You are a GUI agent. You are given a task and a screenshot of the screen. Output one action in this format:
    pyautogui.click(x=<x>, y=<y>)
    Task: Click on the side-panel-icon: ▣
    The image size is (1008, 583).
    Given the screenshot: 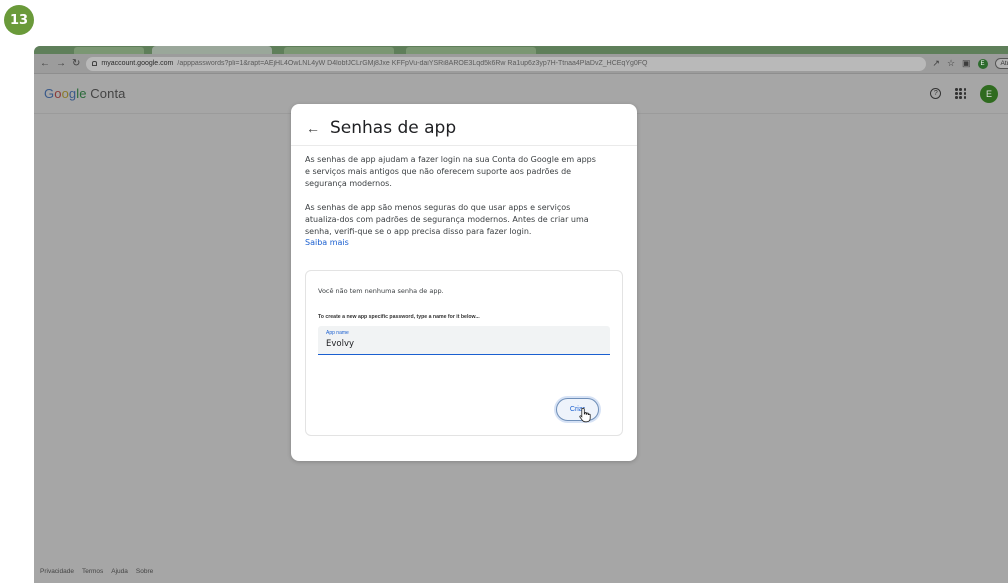 What is the action you would take?
    pyautogui.click(x=966, y=63)
    